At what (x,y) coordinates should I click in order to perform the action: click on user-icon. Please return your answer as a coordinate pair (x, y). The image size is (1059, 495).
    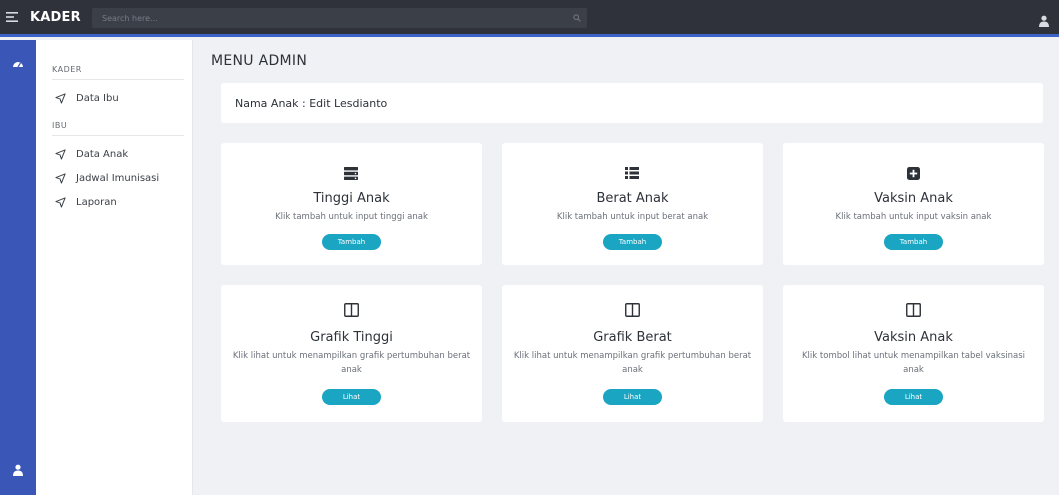
    Looking at the image, I should click on (18, 470).